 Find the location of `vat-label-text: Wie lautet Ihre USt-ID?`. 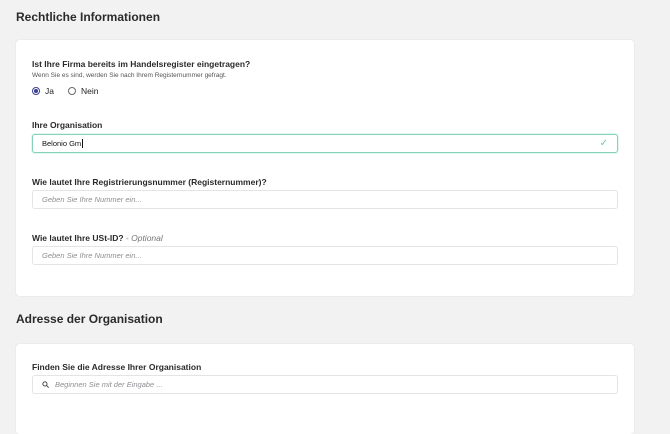

vat-label-text: Wie lautet Ihre USt-ID? is located at coordinates (78, 238).